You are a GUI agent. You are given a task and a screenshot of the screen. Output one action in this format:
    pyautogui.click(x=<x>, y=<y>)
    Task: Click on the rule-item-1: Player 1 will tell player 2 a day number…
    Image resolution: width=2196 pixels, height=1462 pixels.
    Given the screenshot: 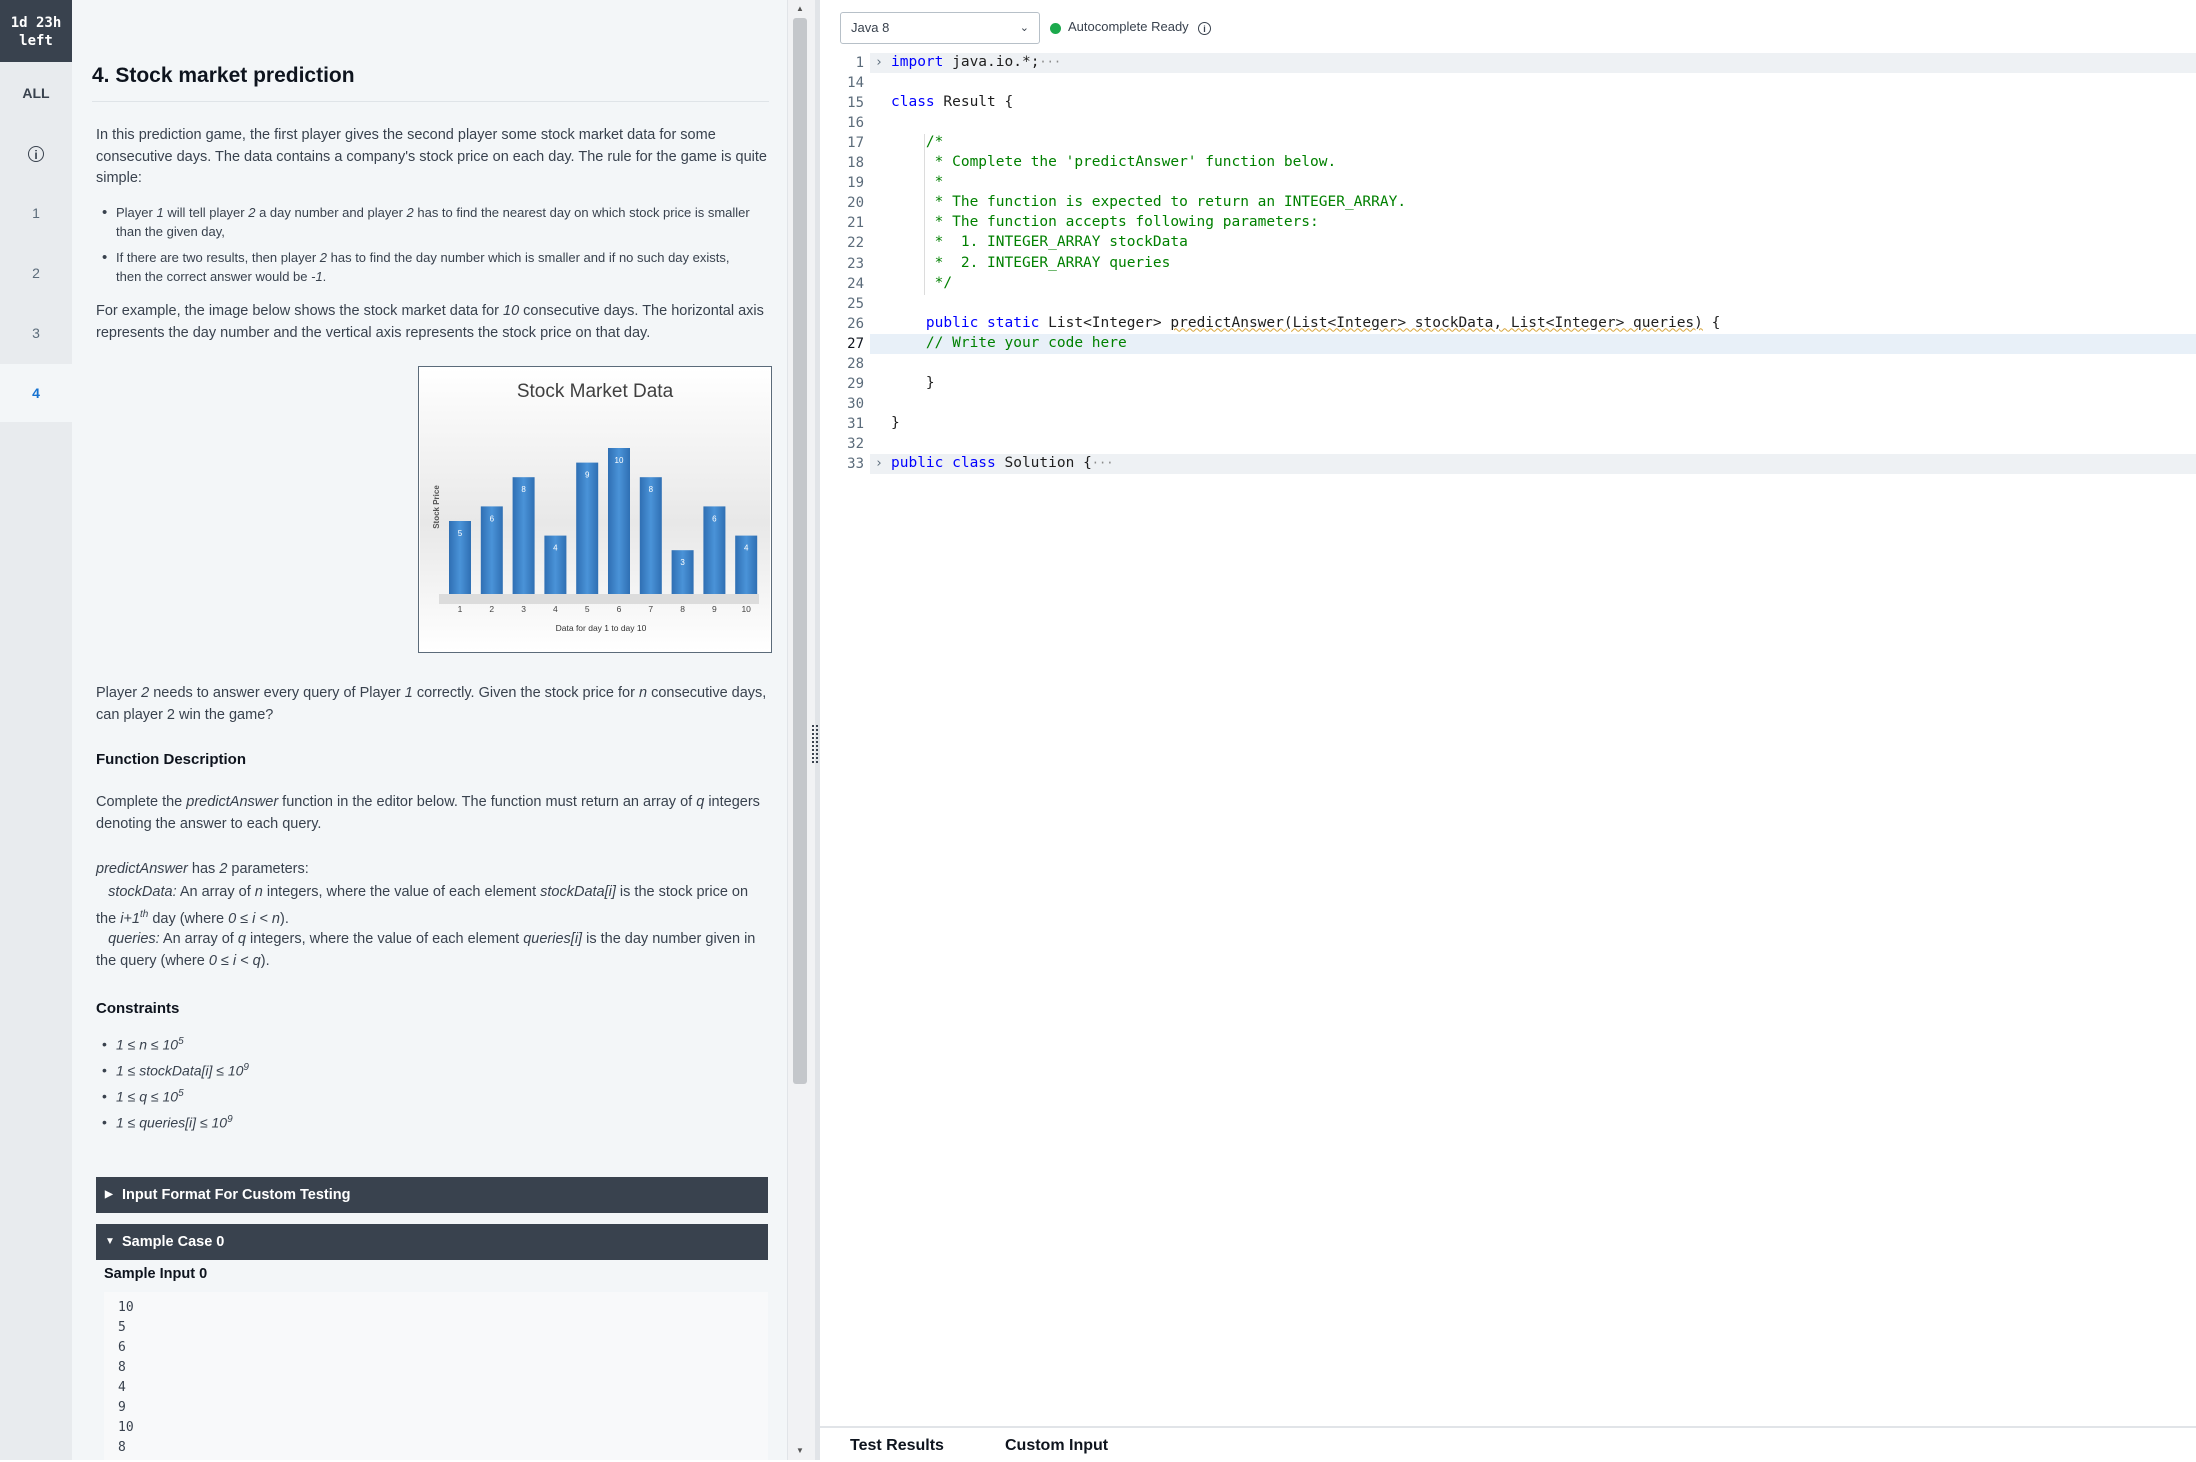 What is the action you would take?
    pyautogui.click(x=429, y=222)
    